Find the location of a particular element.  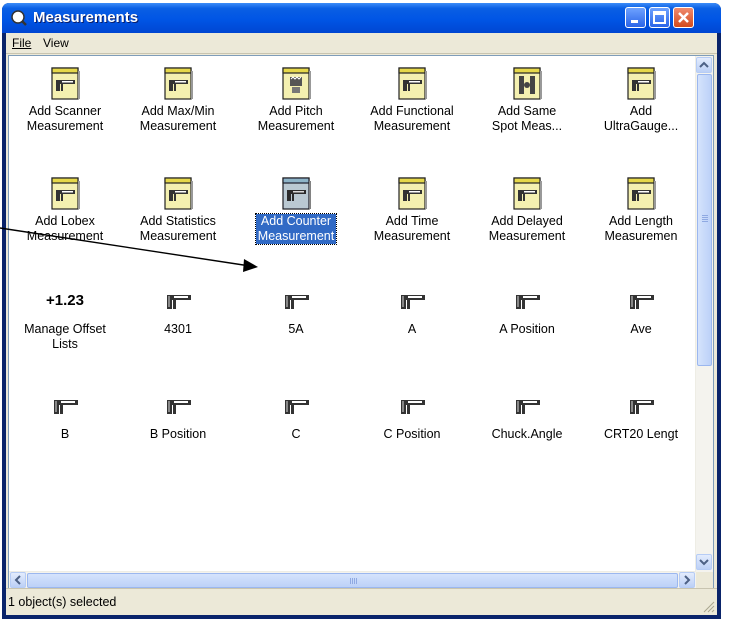

list-item: Add Max/Min Measurement is located at coordinates (178, 100).